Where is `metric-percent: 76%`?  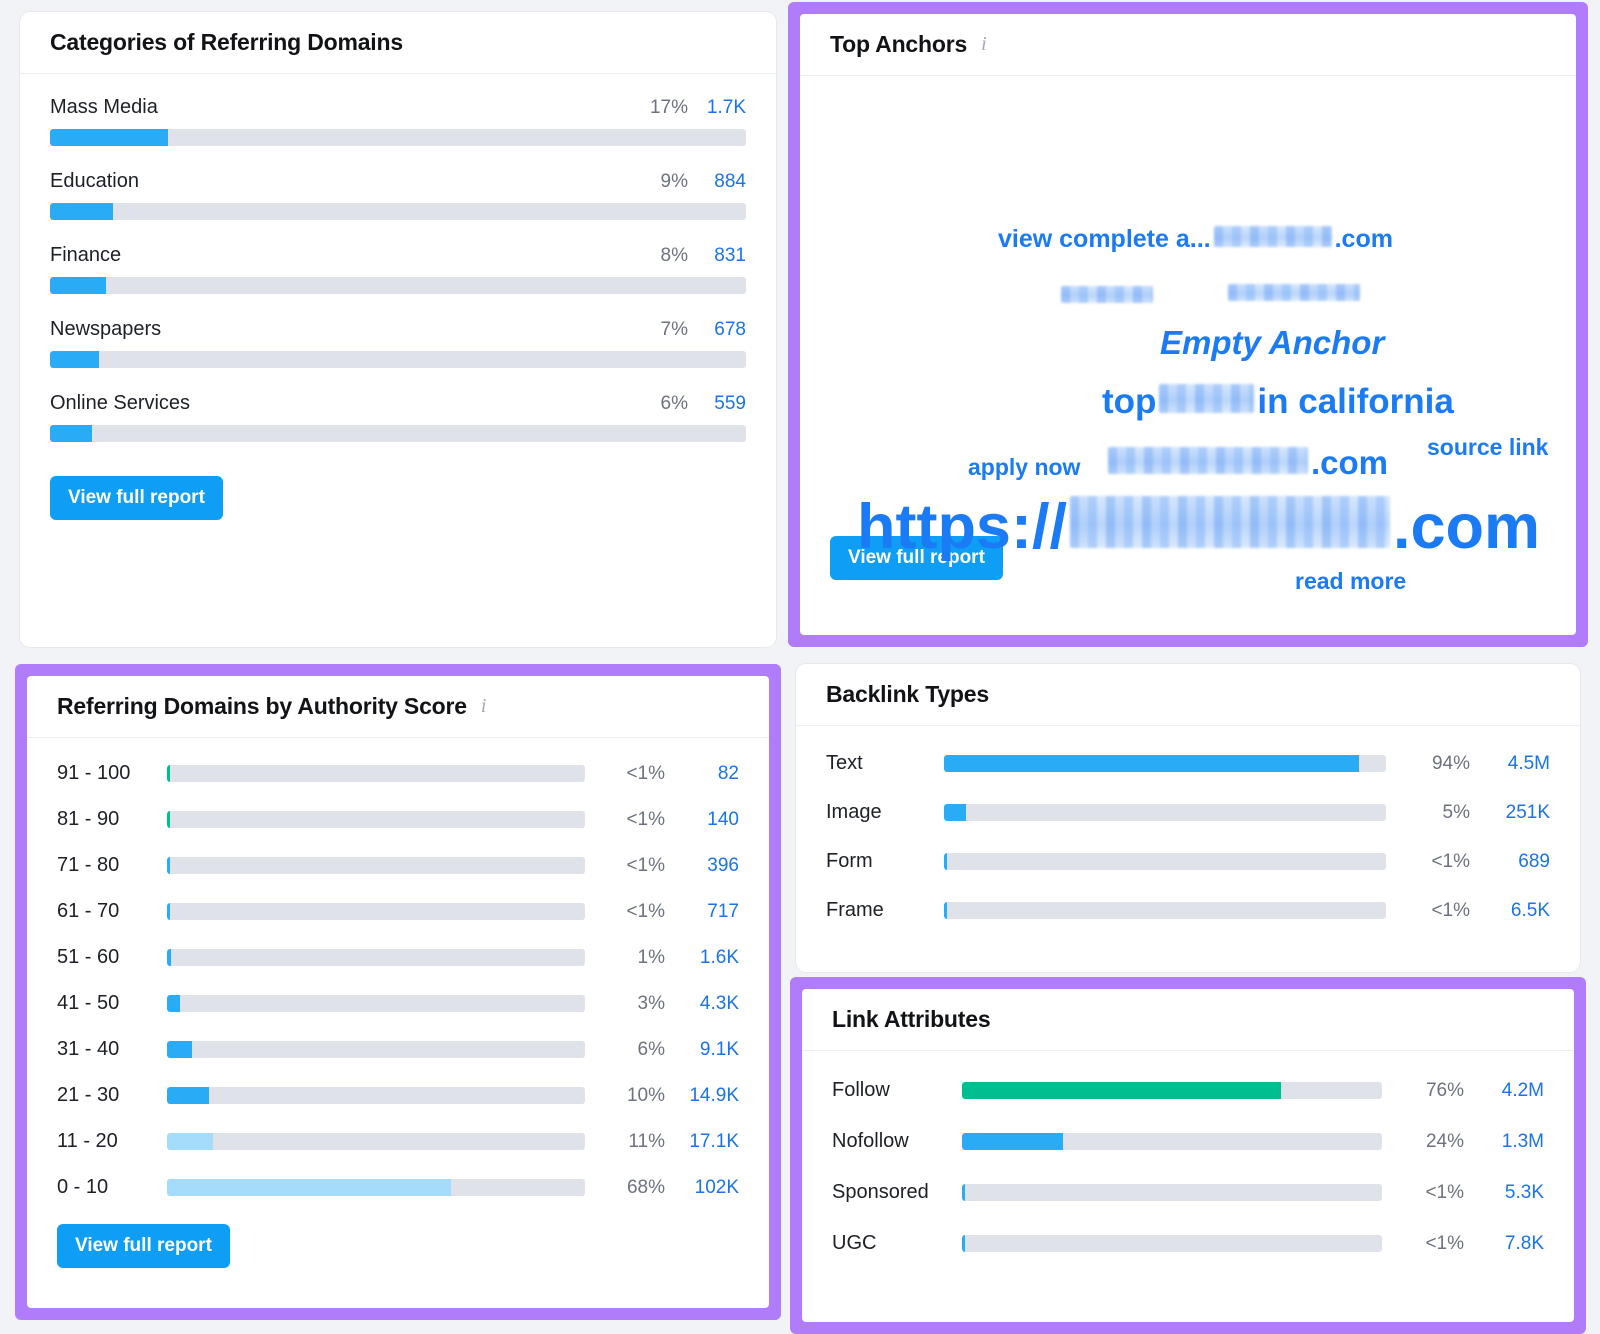 metric-percent: 76% is located at coordinates (1444, 1090).